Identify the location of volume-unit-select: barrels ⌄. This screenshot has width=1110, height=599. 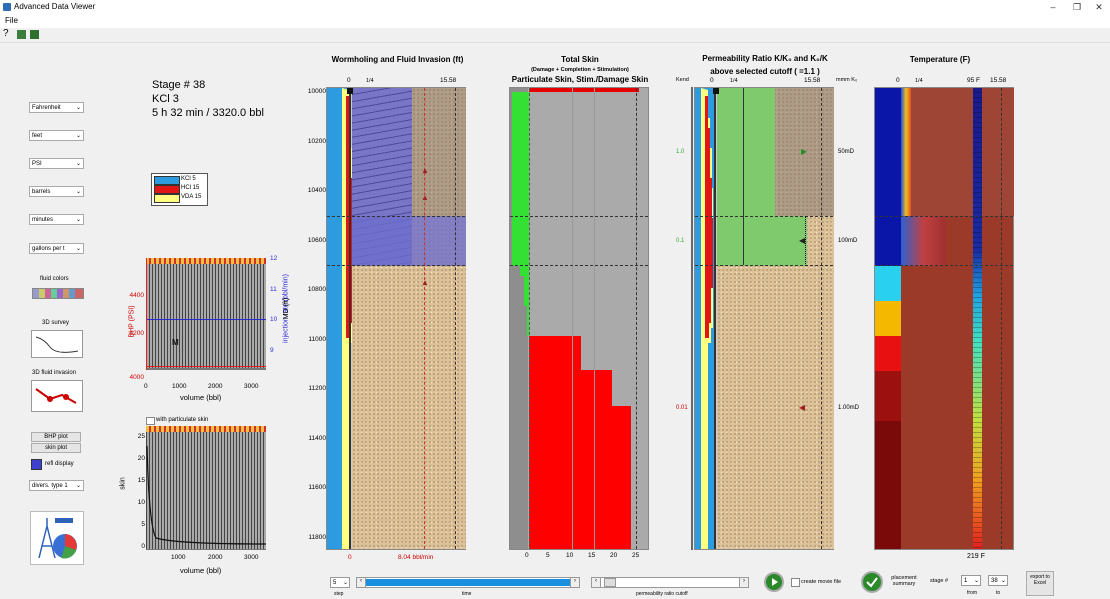
(56, 191).